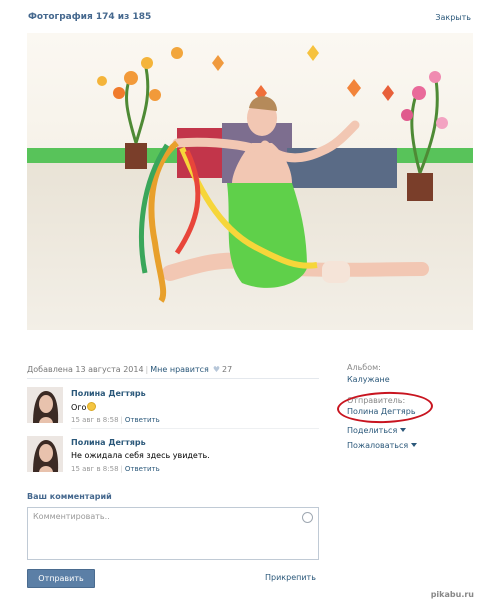 This screenshot has height=604, width=480. I want to click on comment-text: Ого, so click(84, 407).